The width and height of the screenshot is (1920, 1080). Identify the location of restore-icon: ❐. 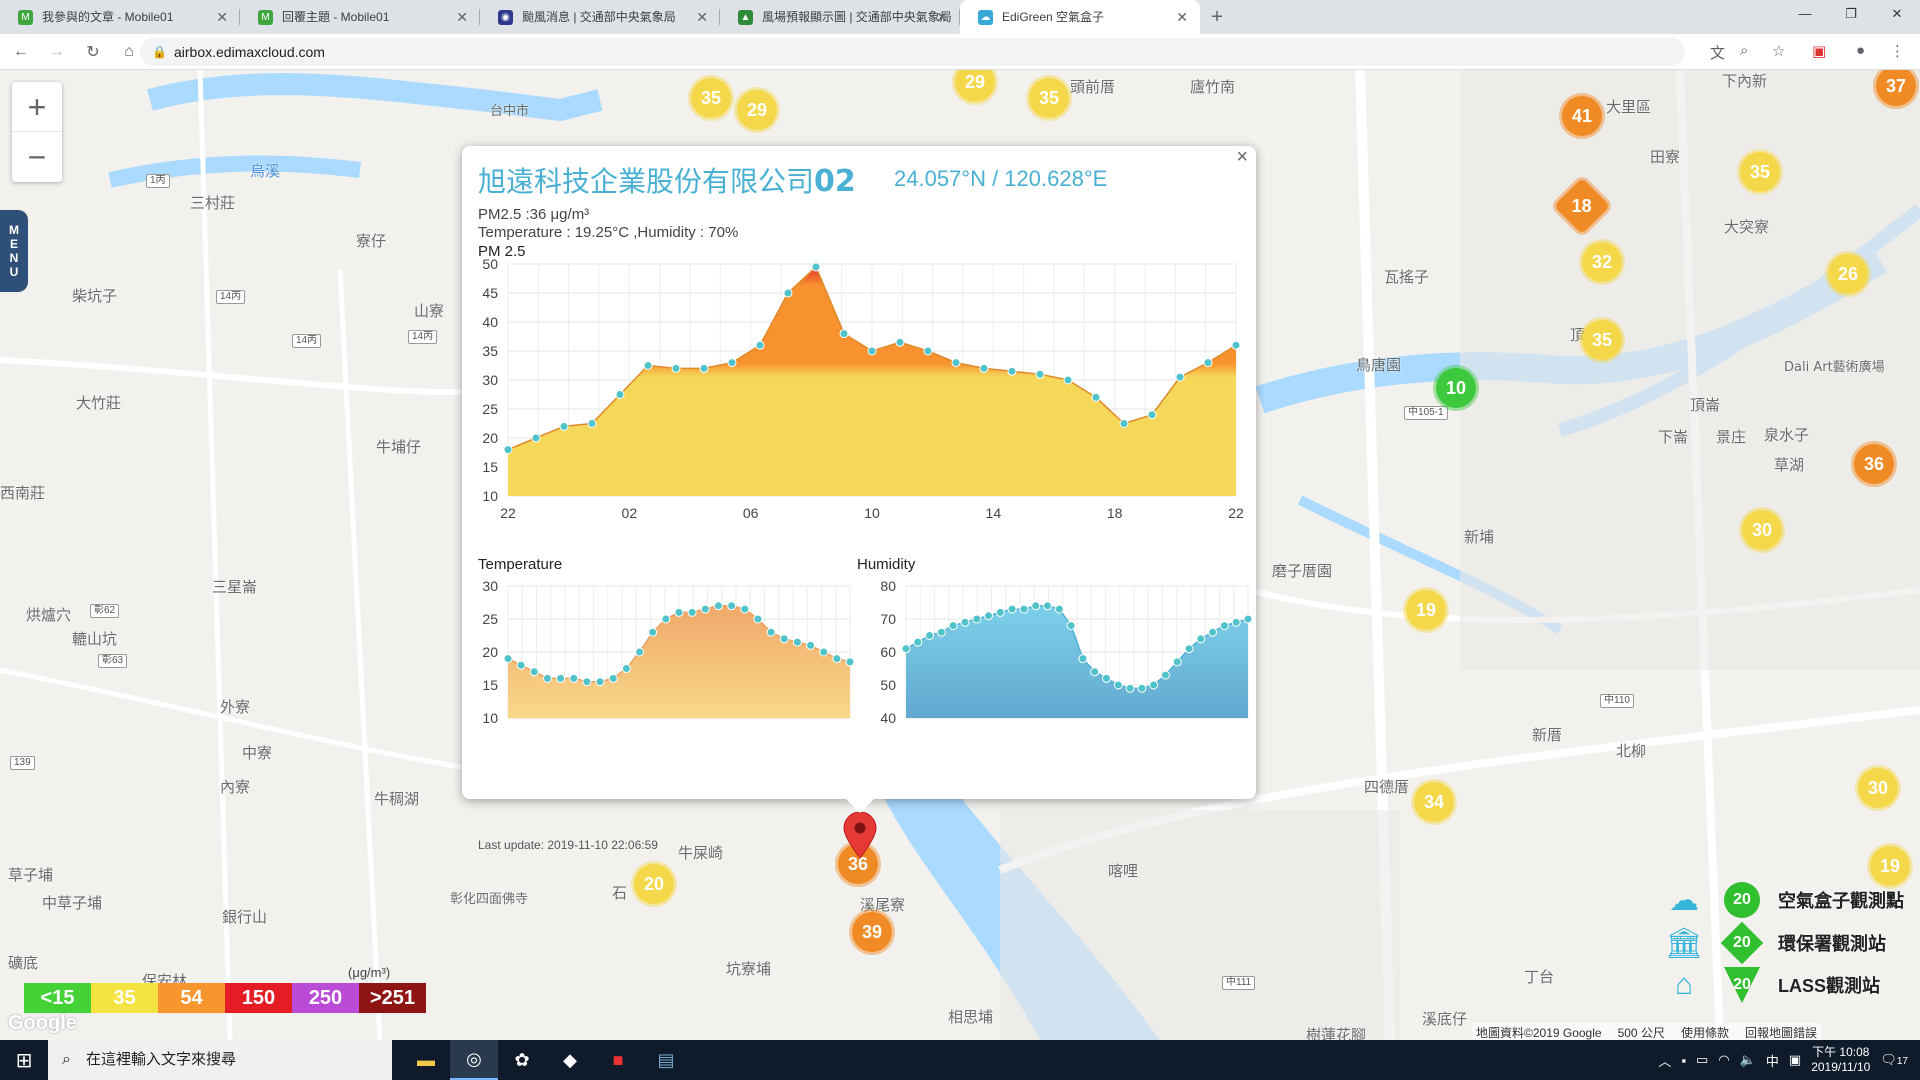
(1851, 14).